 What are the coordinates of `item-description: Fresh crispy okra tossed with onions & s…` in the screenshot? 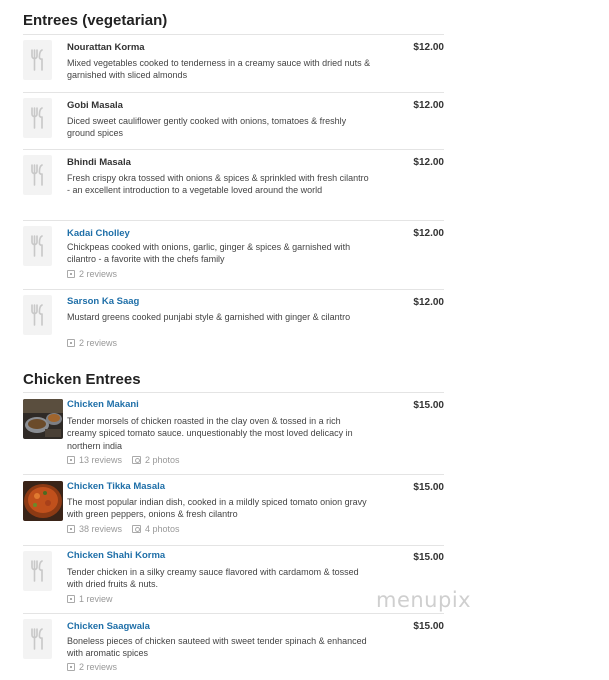 It's located at (218, 184).